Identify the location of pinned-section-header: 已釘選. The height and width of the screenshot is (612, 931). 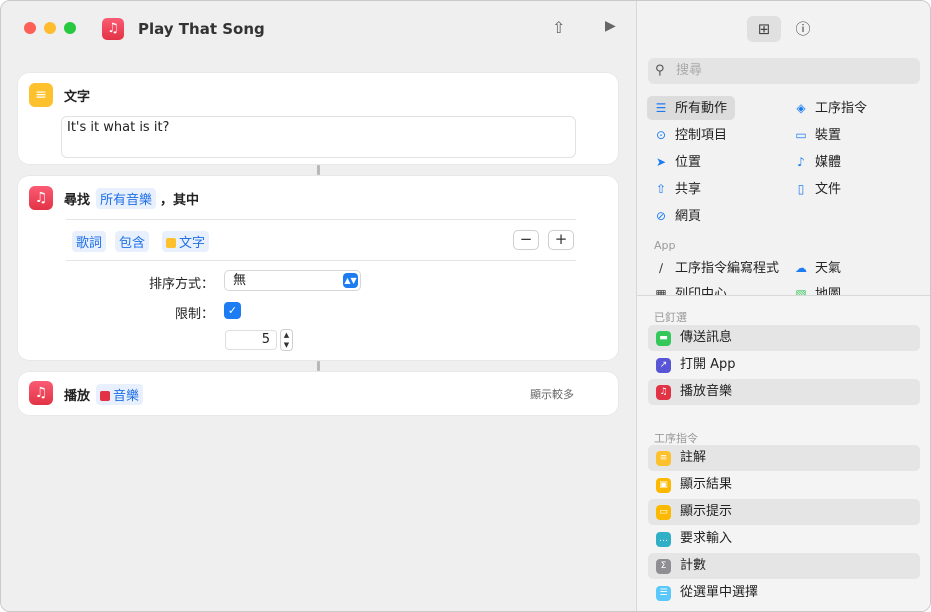
(670, 317).